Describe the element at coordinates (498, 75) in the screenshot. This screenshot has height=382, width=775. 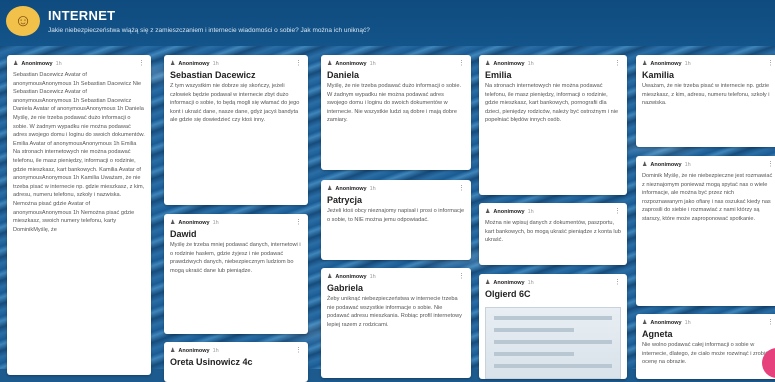
I see `post-title: Emilia` at that location.